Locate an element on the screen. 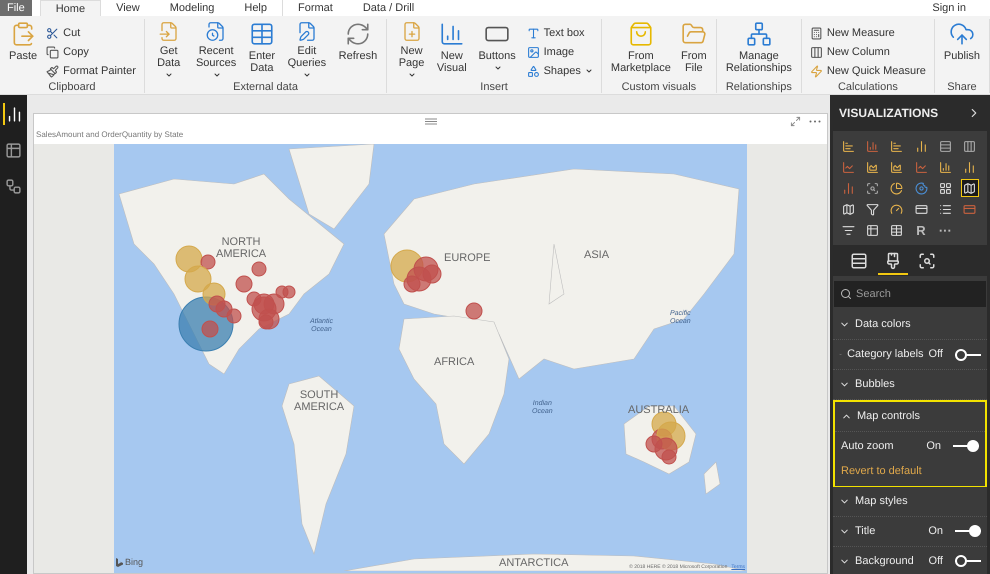  ribbon-button: New Quick Measure is located at coordinates (868, 71).